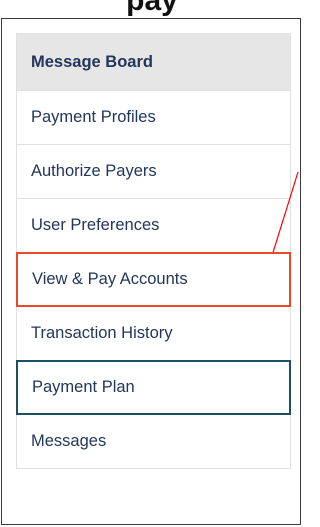  What do you see at coordinates (110, 279) in the screenshot?
I see `menu-item-label: View & Pay Accounts` at bounding box center [110, 279].